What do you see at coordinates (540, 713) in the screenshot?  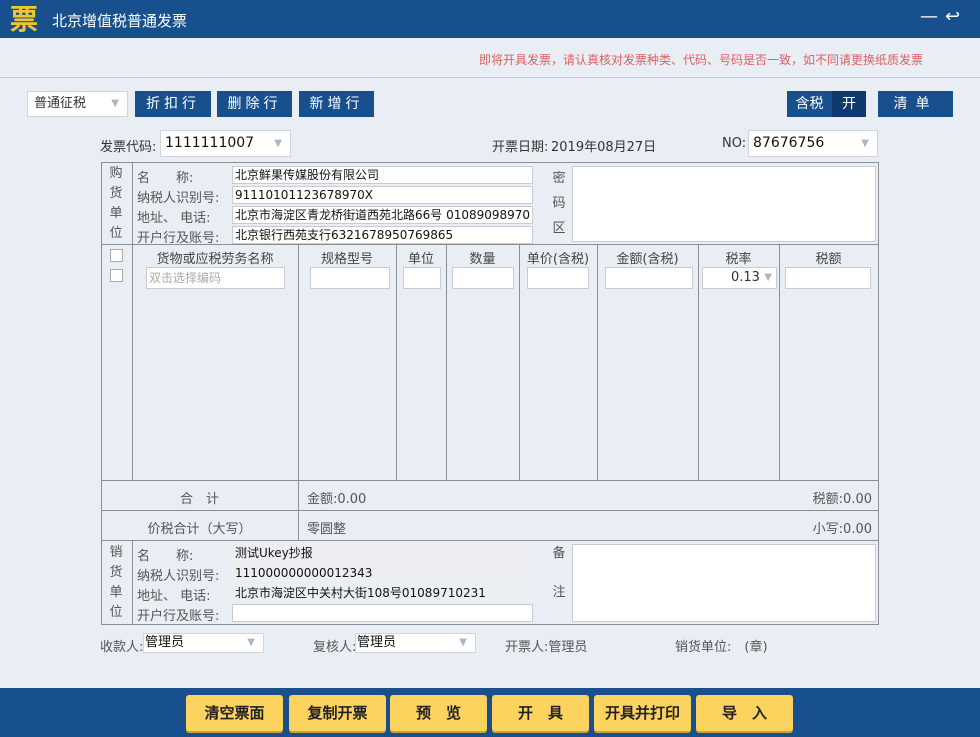 I see `issue-button: 开 具` at bounding box center [540, 713].